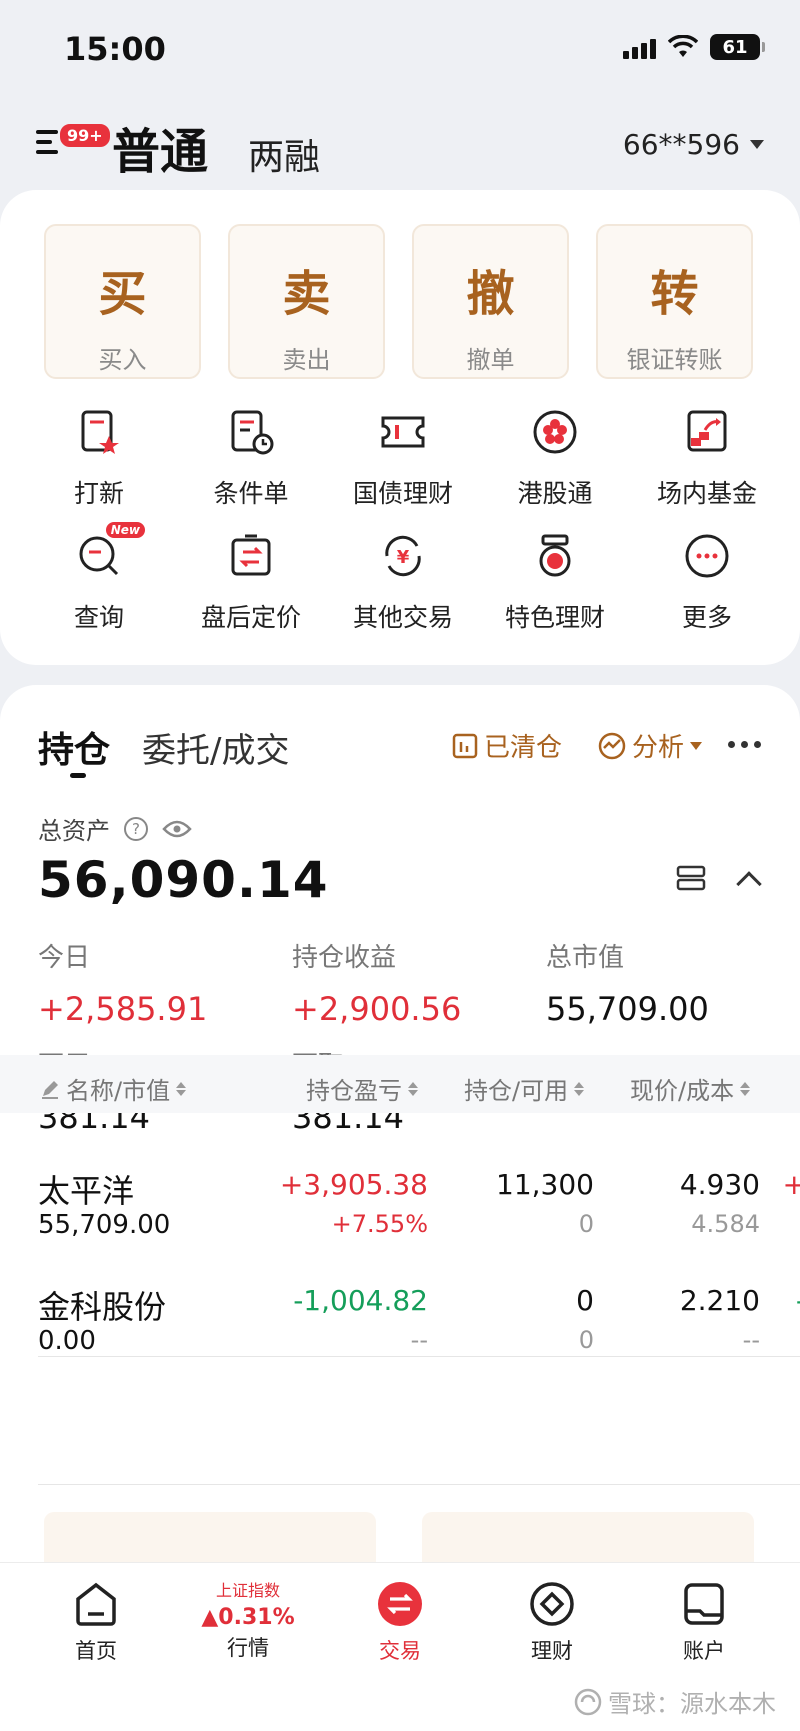 This screenshot has width=800, height=1731. Describe the element at coordinates (639, 47) in the screenshot. I see `signal-icon` at that location.